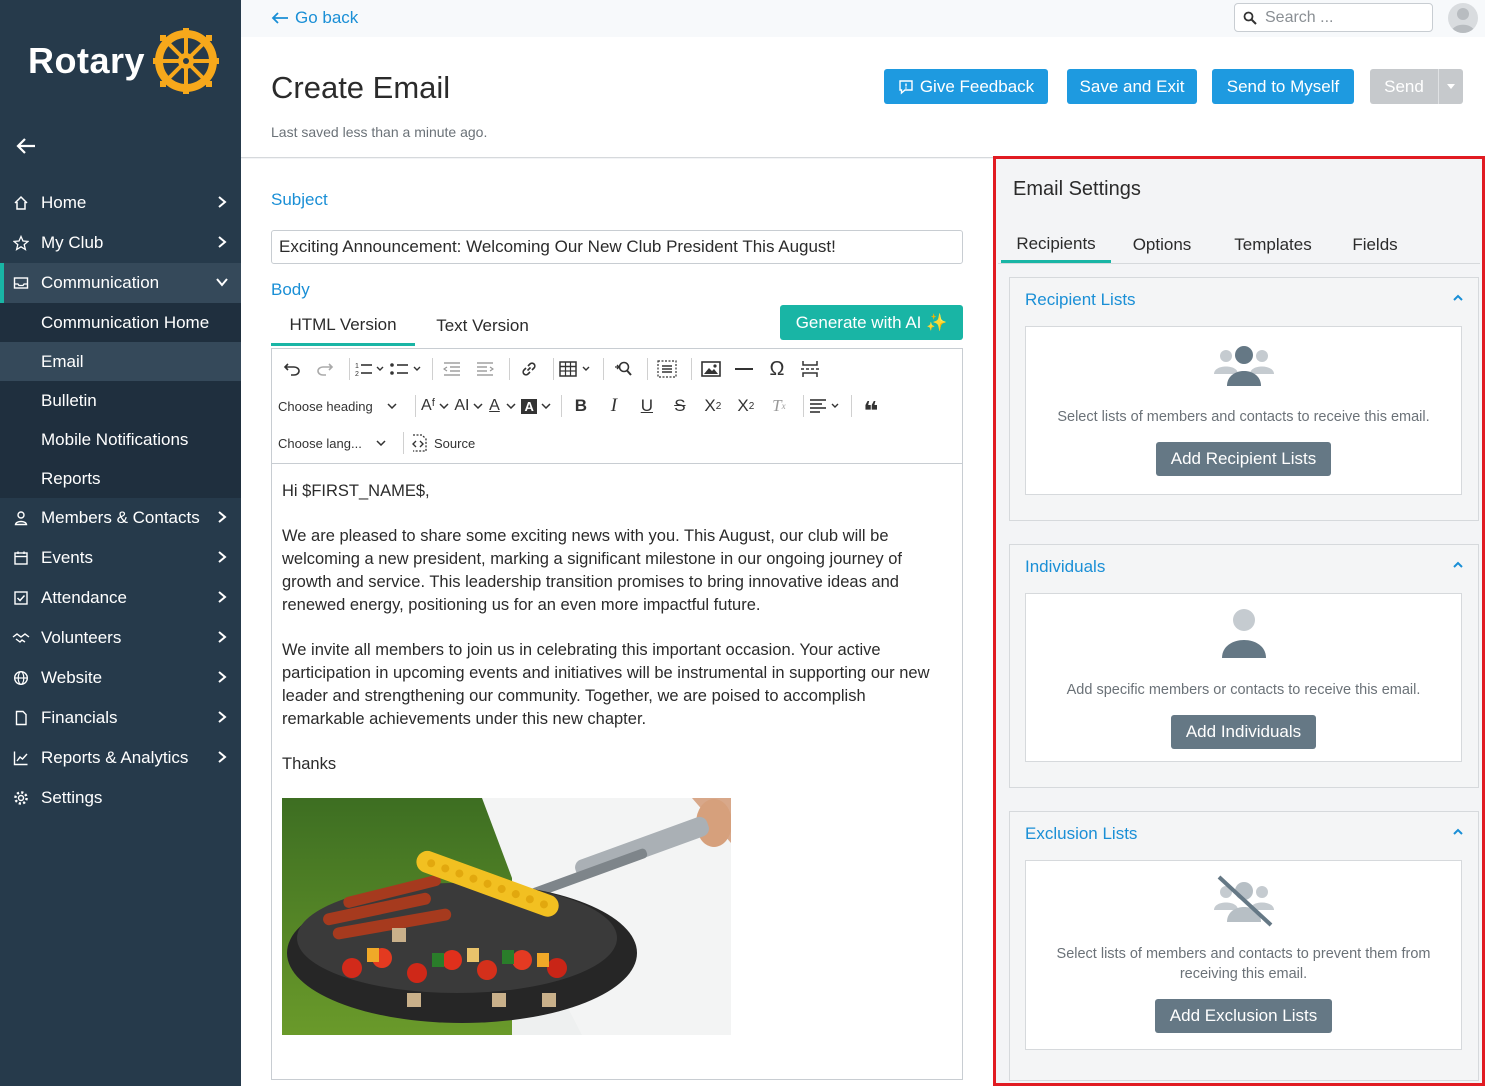 The width and height of the screenshot is (1485, 1086). I want to click on add-recipient-lists-button: Add Recipient Lists, so click(1243, 459).